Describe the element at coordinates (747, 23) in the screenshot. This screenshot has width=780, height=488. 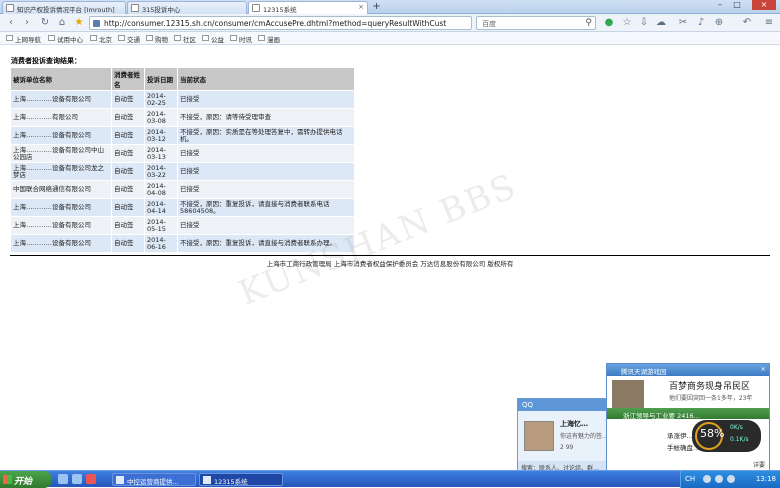
I see `undo-icon: ↶` at that location.